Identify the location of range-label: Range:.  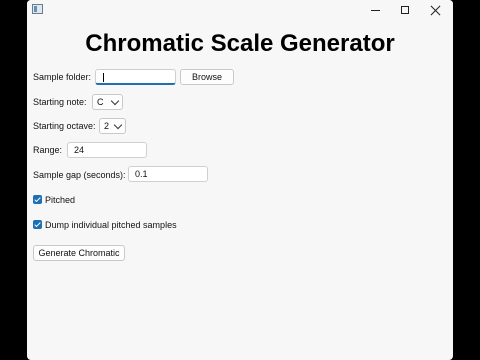
(48, 150).